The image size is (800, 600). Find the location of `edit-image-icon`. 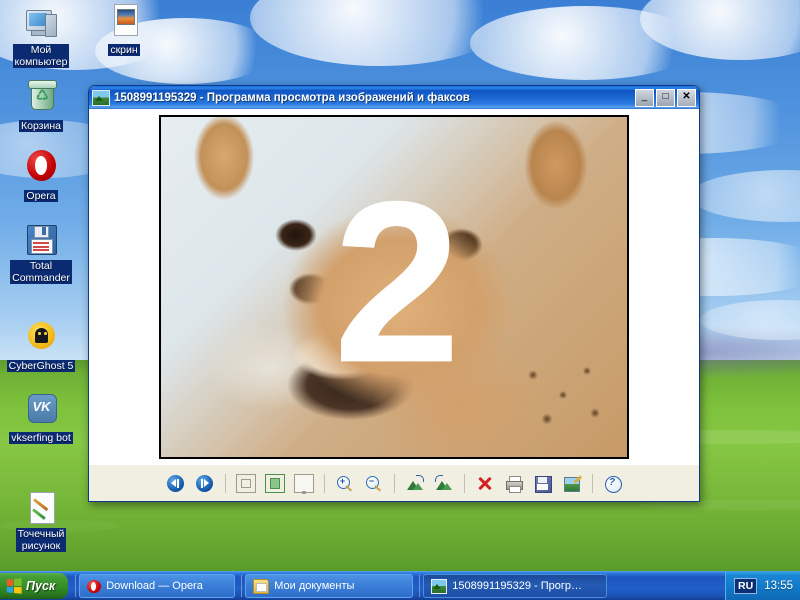

edit-image-icon is located at coordinates (572, 483).